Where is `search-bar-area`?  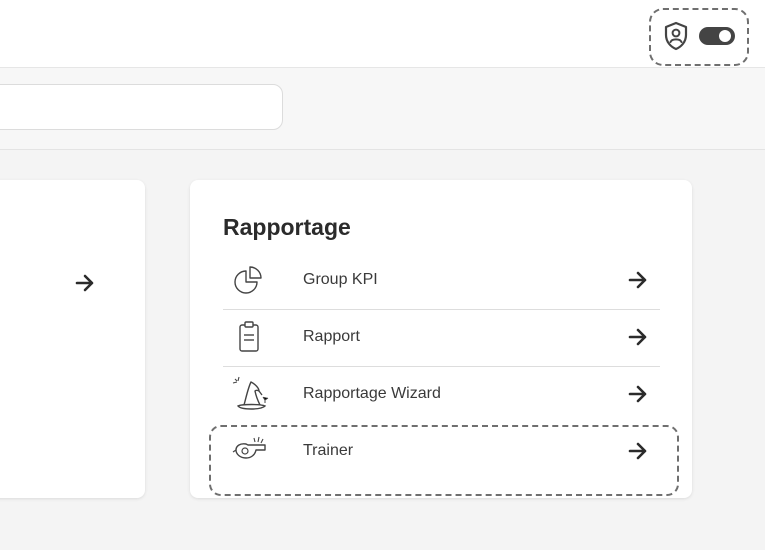
search-bar-area is located at coordinates (382, 109).